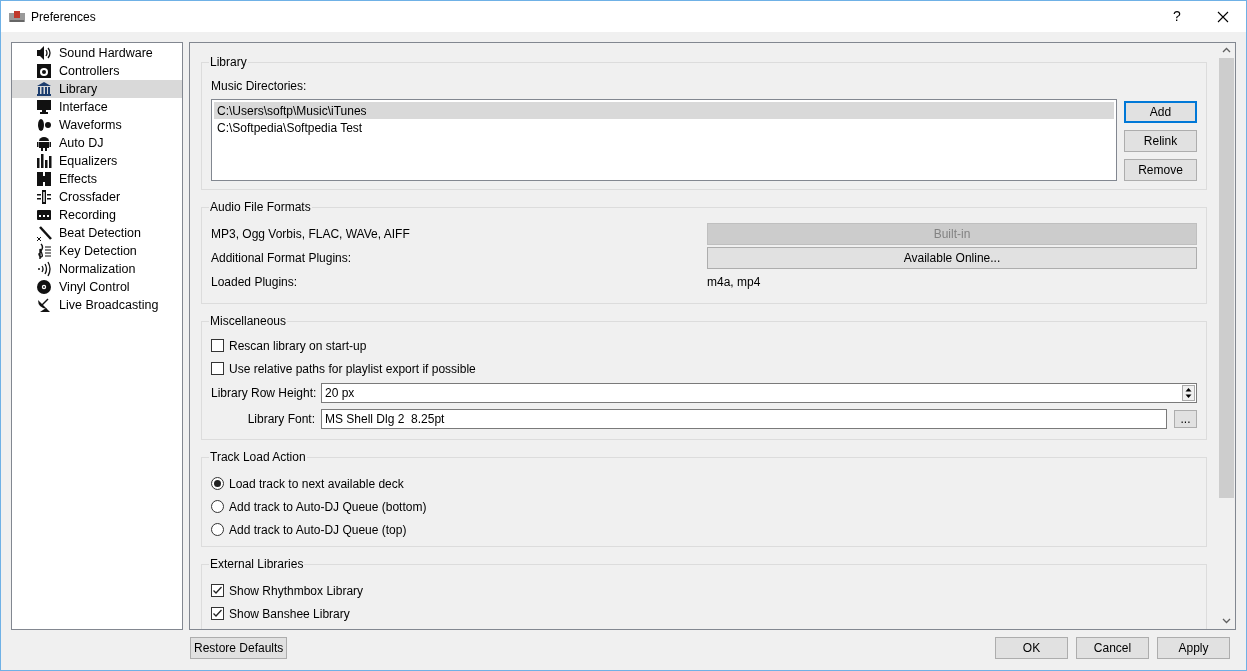 The height and width of the screenshot is (671, 1247). What do you see at coordinates (258, 457) in the screenshot?
I see `section-title: Track Load Action` at bounding box center [258, 457].